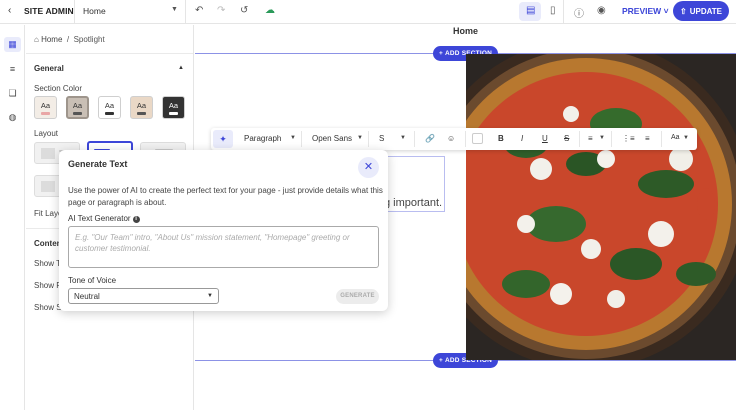  I want to click on update-label: UPDATE, so click(705, 11).